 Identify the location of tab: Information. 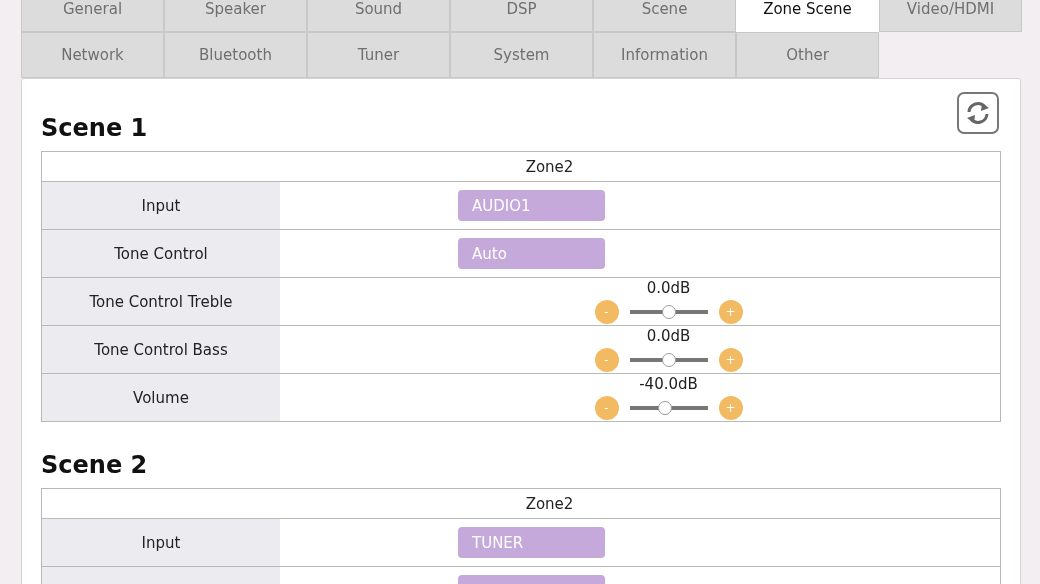
(664, 55).